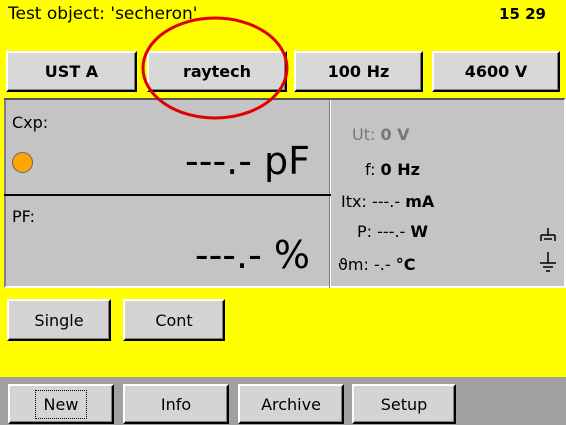 The height and width of the screenshot is (425, 566). Describe the element at coordinates (548, 262) in the screenshot. I see `ground-icon` at that location.